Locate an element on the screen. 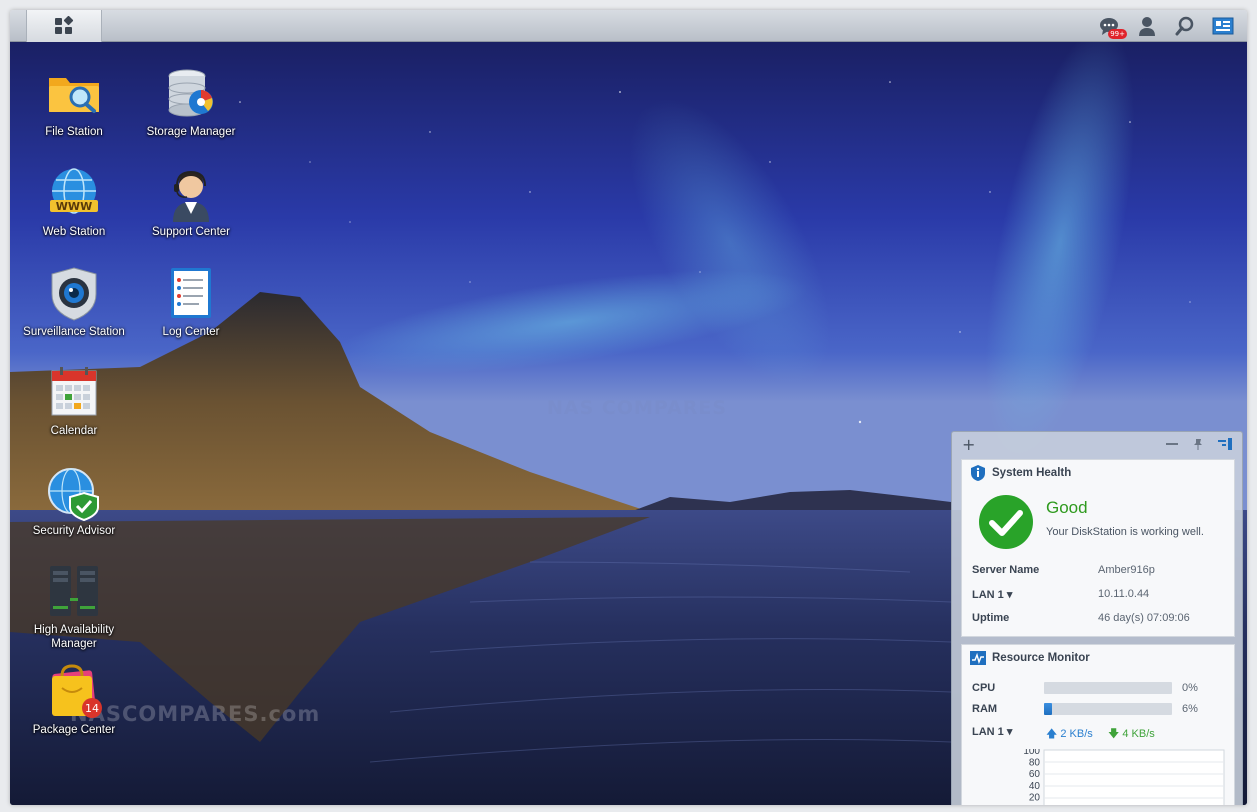  support-center-shortcut: Support Center is located at coordinates (191, 201).